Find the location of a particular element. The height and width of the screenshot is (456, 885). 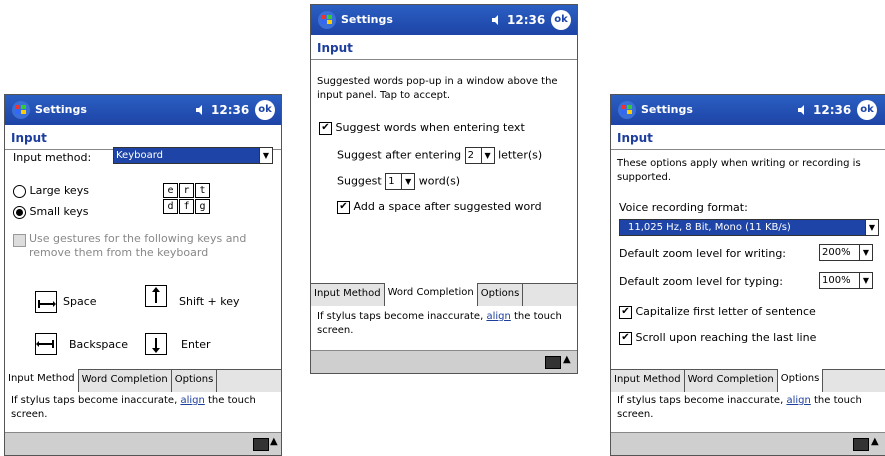

scroll-option: ✔ Scroll upon reaching the last line is located at coordinates (717, 338).